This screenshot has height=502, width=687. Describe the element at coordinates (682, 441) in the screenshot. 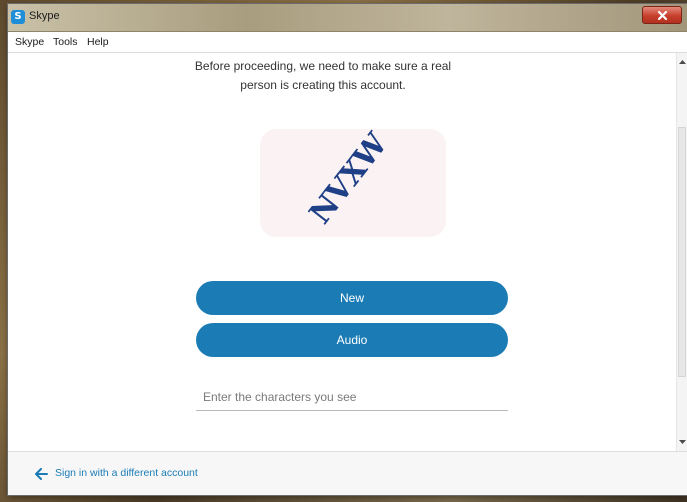

I see `scroll-down-arrow-icon` at that location.